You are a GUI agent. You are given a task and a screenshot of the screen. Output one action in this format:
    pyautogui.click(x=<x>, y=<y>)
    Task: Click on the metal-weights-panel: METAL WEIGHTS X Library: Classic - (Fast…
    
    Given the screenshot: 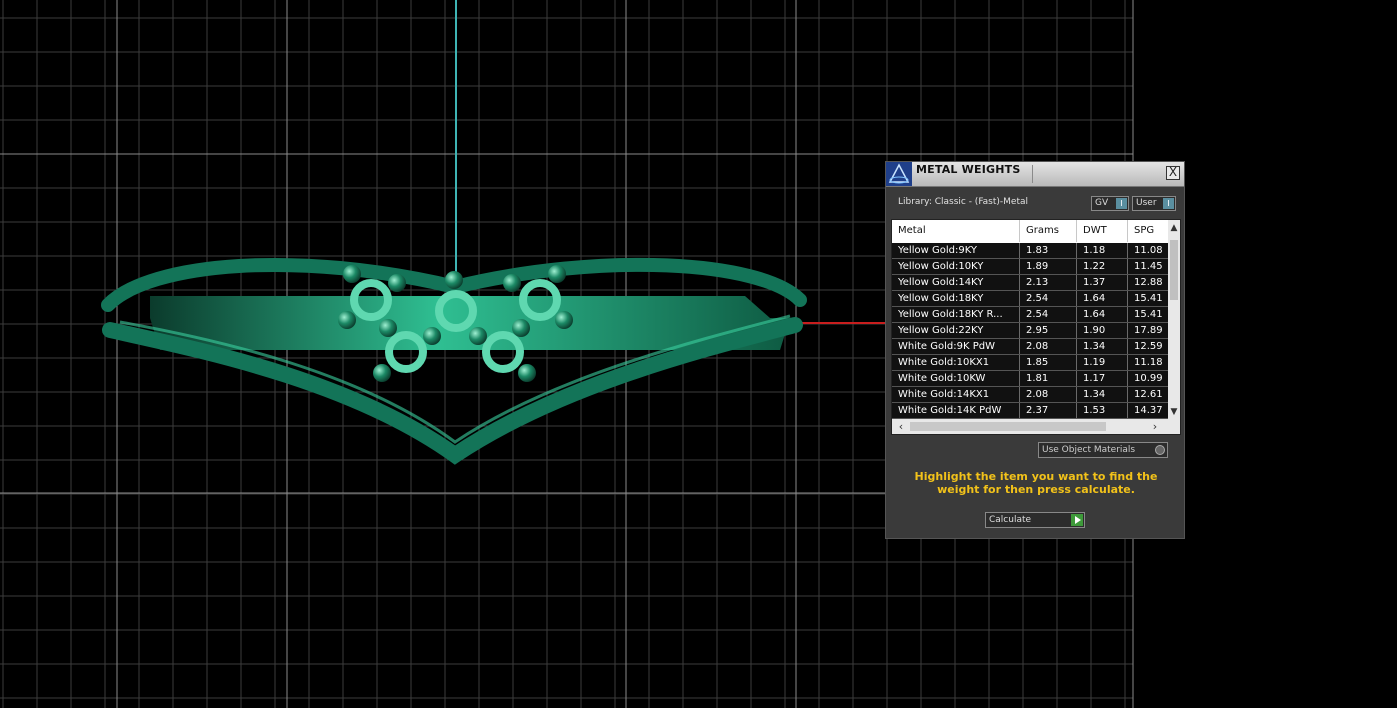 What is the action you would take?
    pyautogui.click(x=1035, y=350)
    